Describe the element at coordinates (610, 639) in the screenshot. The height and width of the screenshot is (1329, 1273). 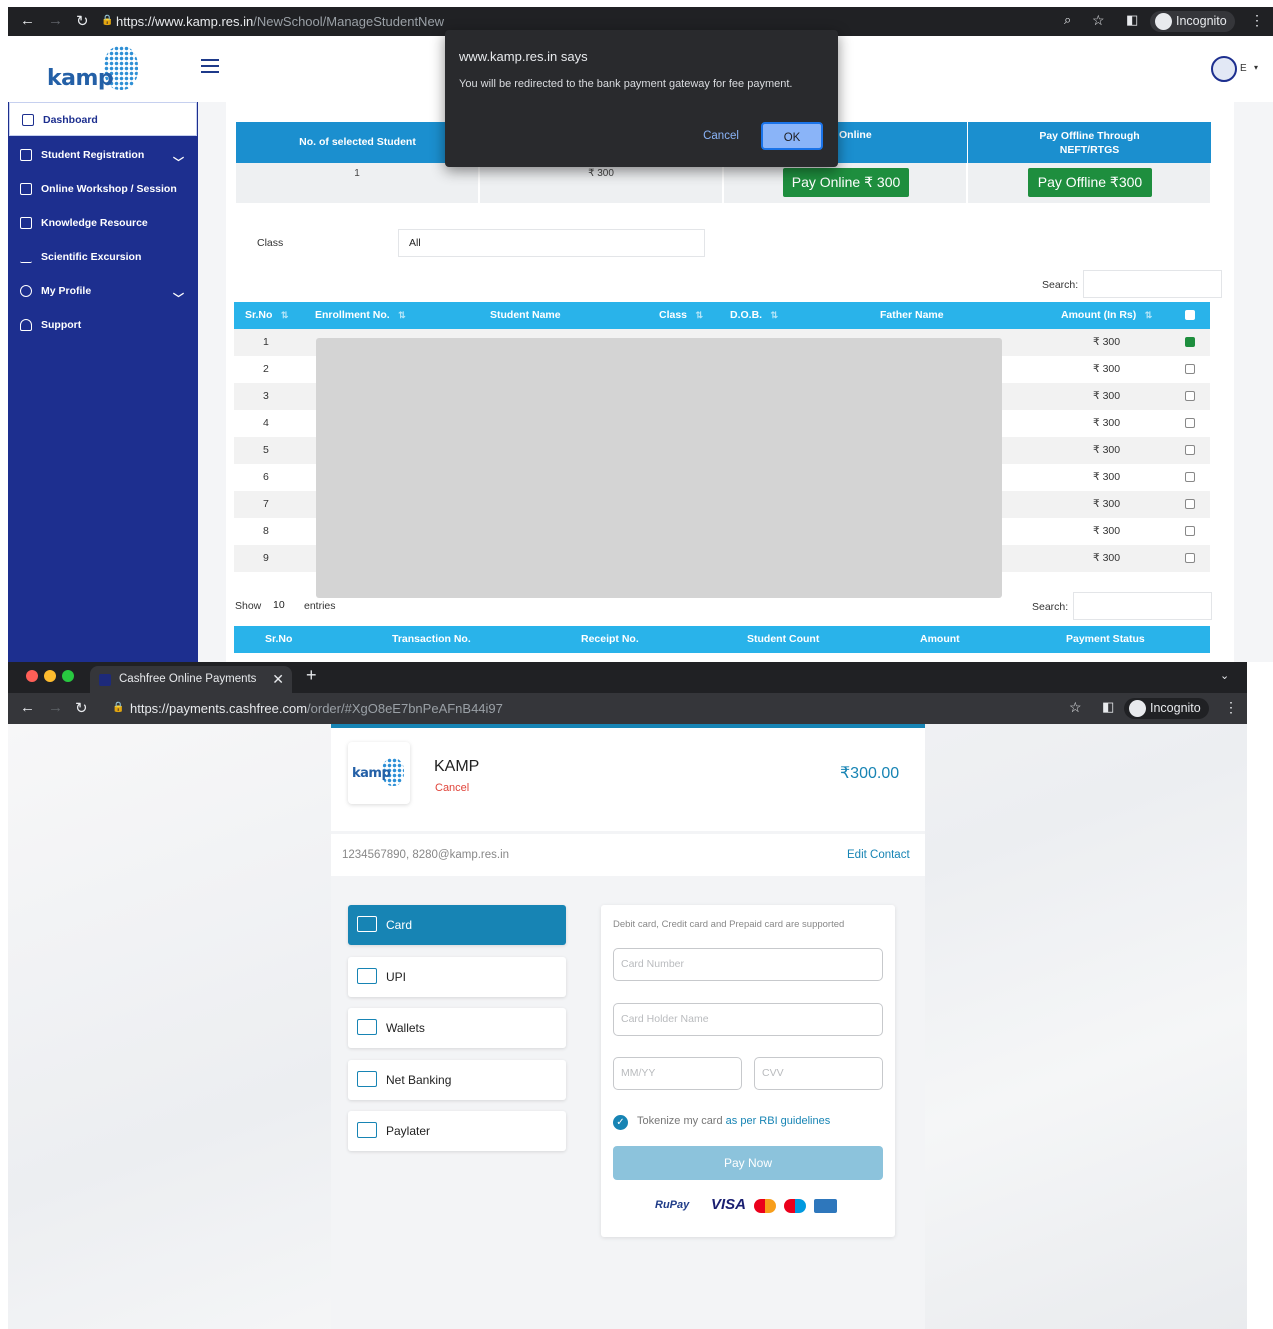
I see `col-receipt-no: Receipt No.` at that location.